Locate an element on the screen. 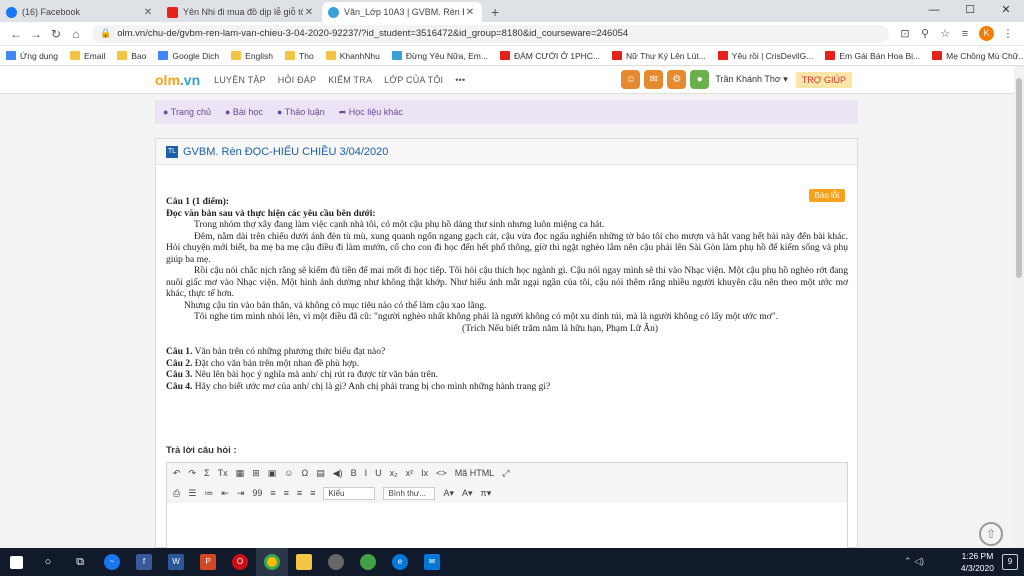 The height and width of the screenshot is (576, 1024). editor-tool-button: ⎙ is located at coordinates (176, 493).